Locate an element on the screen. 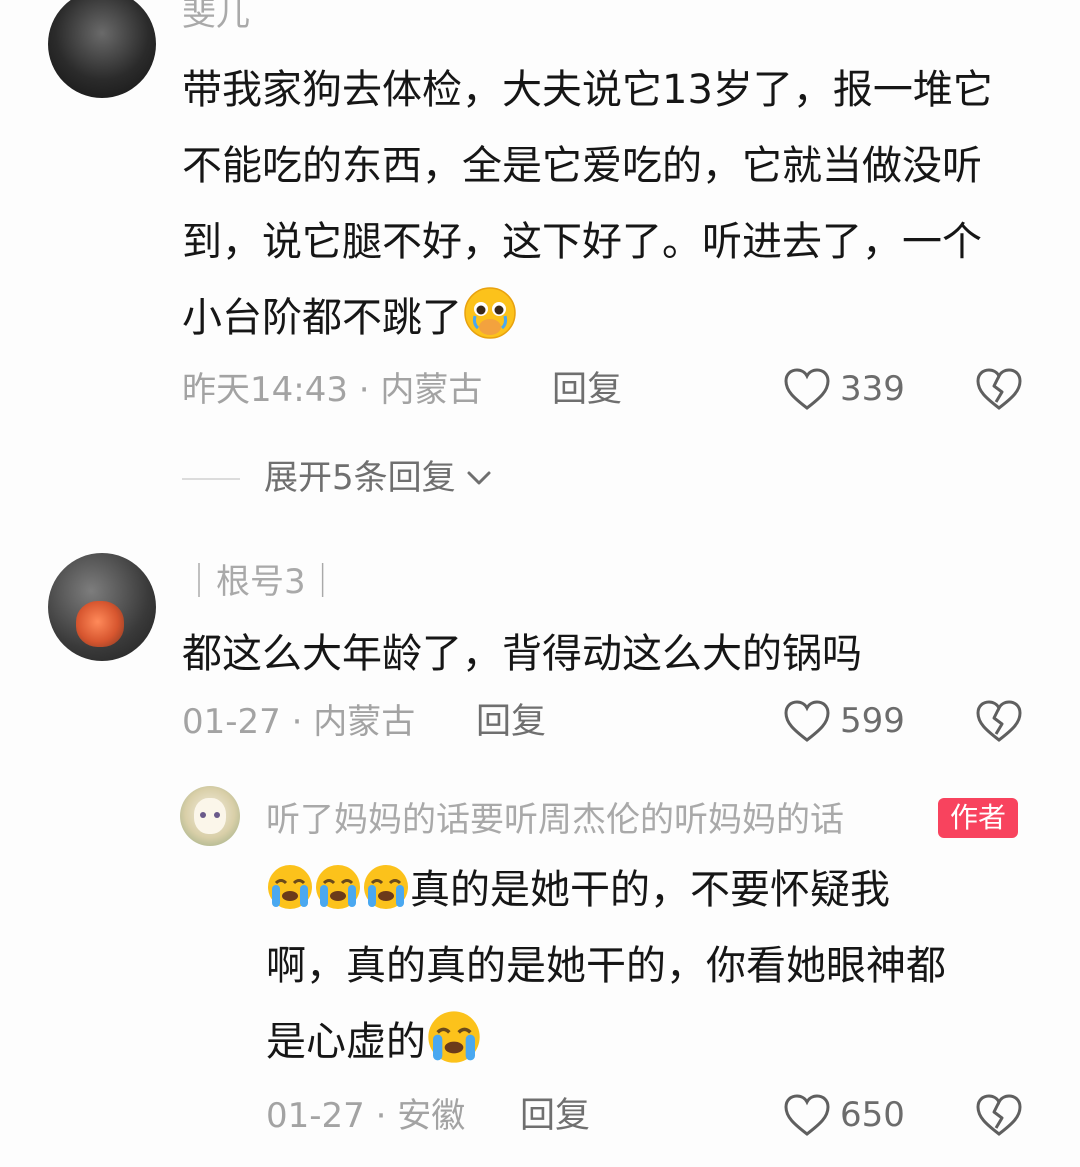 The image size is (1080, 1167). reply-text-line: 啊，真的真的是她干的，你看她眼神都 is located at coordinates (606, 966).